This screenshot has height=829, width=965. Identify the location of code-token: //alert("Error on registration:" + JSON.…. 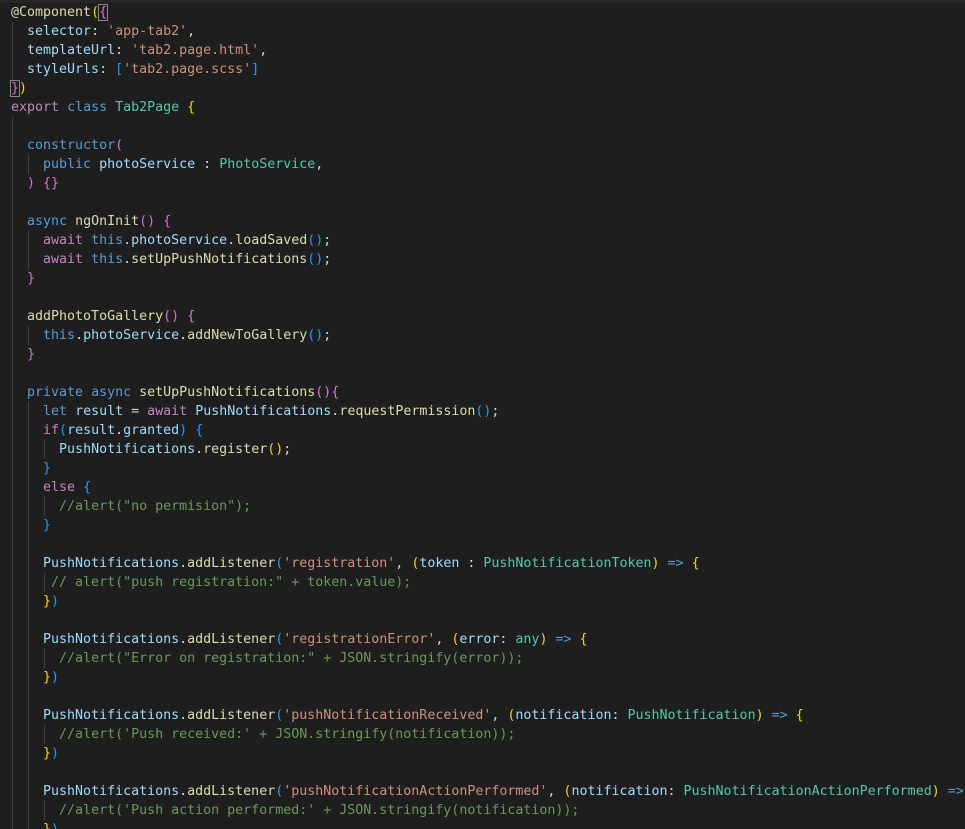
(291, 658).